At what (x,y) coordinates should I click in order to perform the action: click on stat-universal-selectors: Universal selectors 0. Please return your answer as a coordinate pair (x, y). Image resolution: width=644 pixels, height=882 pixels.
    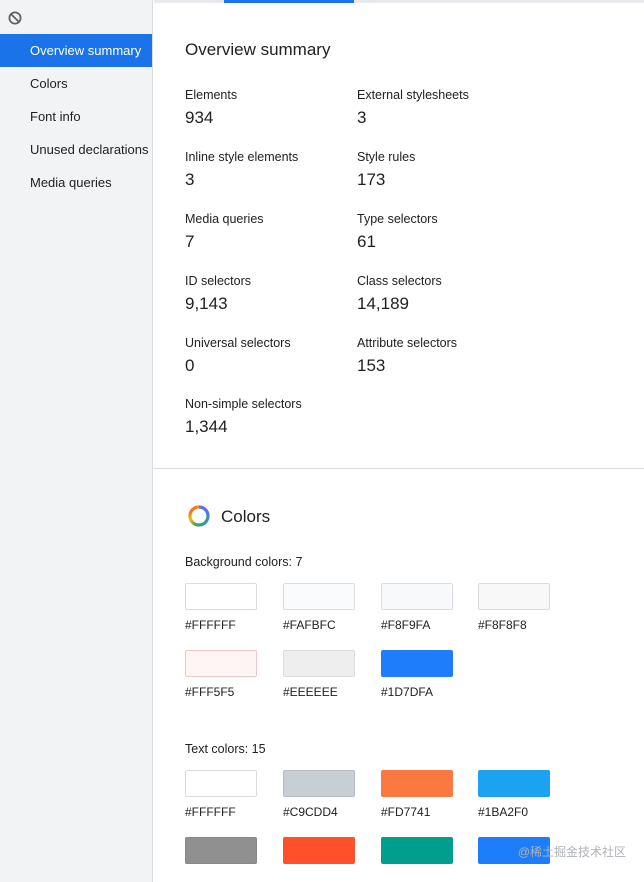
    Looking at the image, I should click on (265, 356).